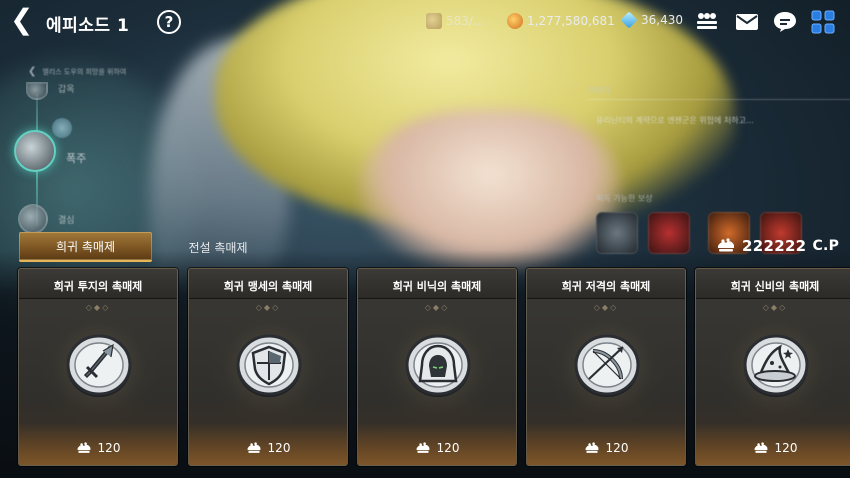 The height and width of the screenshot is (478, 850). What do you see at coordinates (84, 72) in the screenshot?
I see `episode-subtitle-text: 엘리스 도우의 희망을 위하여` at bounding box center [84, 72].